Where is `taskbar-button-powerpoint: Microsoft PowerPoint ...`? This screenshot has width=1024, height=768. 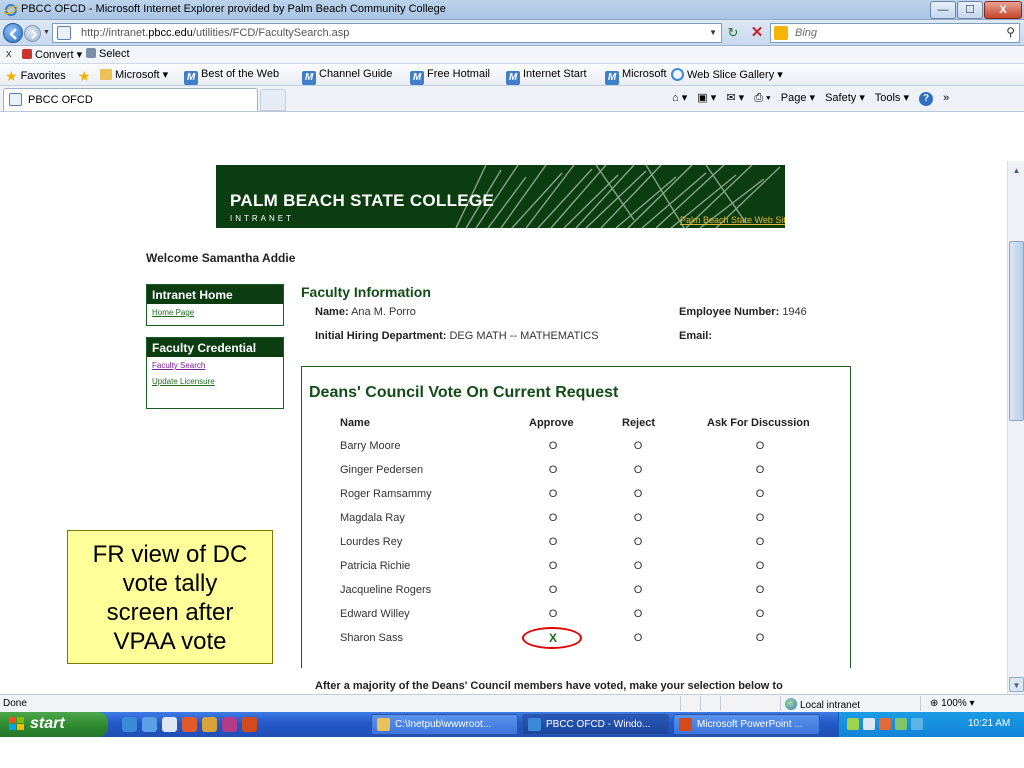 taskbar-button-powerpoint: Microsoft PowerPoint ... is located at coordinates (746, 724).